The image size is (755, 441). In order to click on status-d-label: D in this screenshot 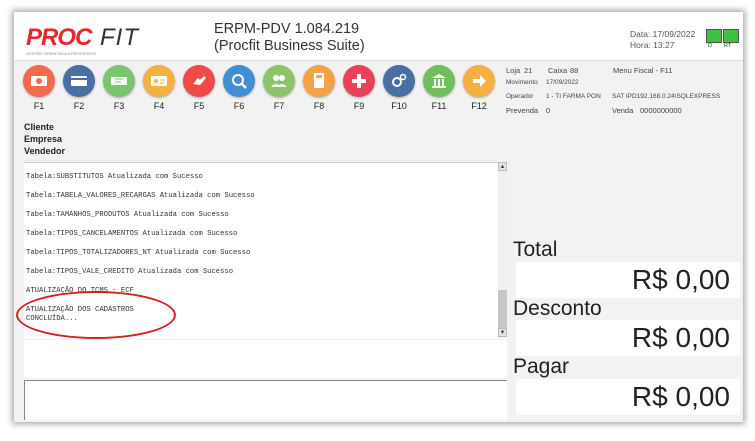, I will do `click(710, 46)`.